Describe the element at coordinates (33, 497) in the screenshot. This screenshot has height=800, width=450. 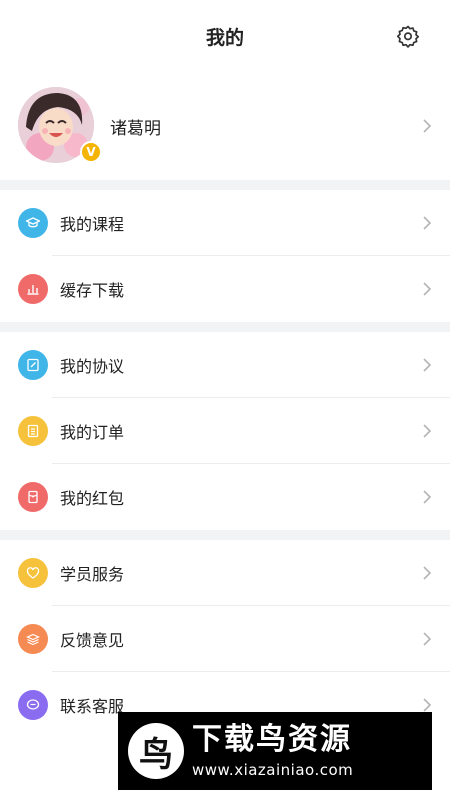
I see `red-envelope-icon` at that location.